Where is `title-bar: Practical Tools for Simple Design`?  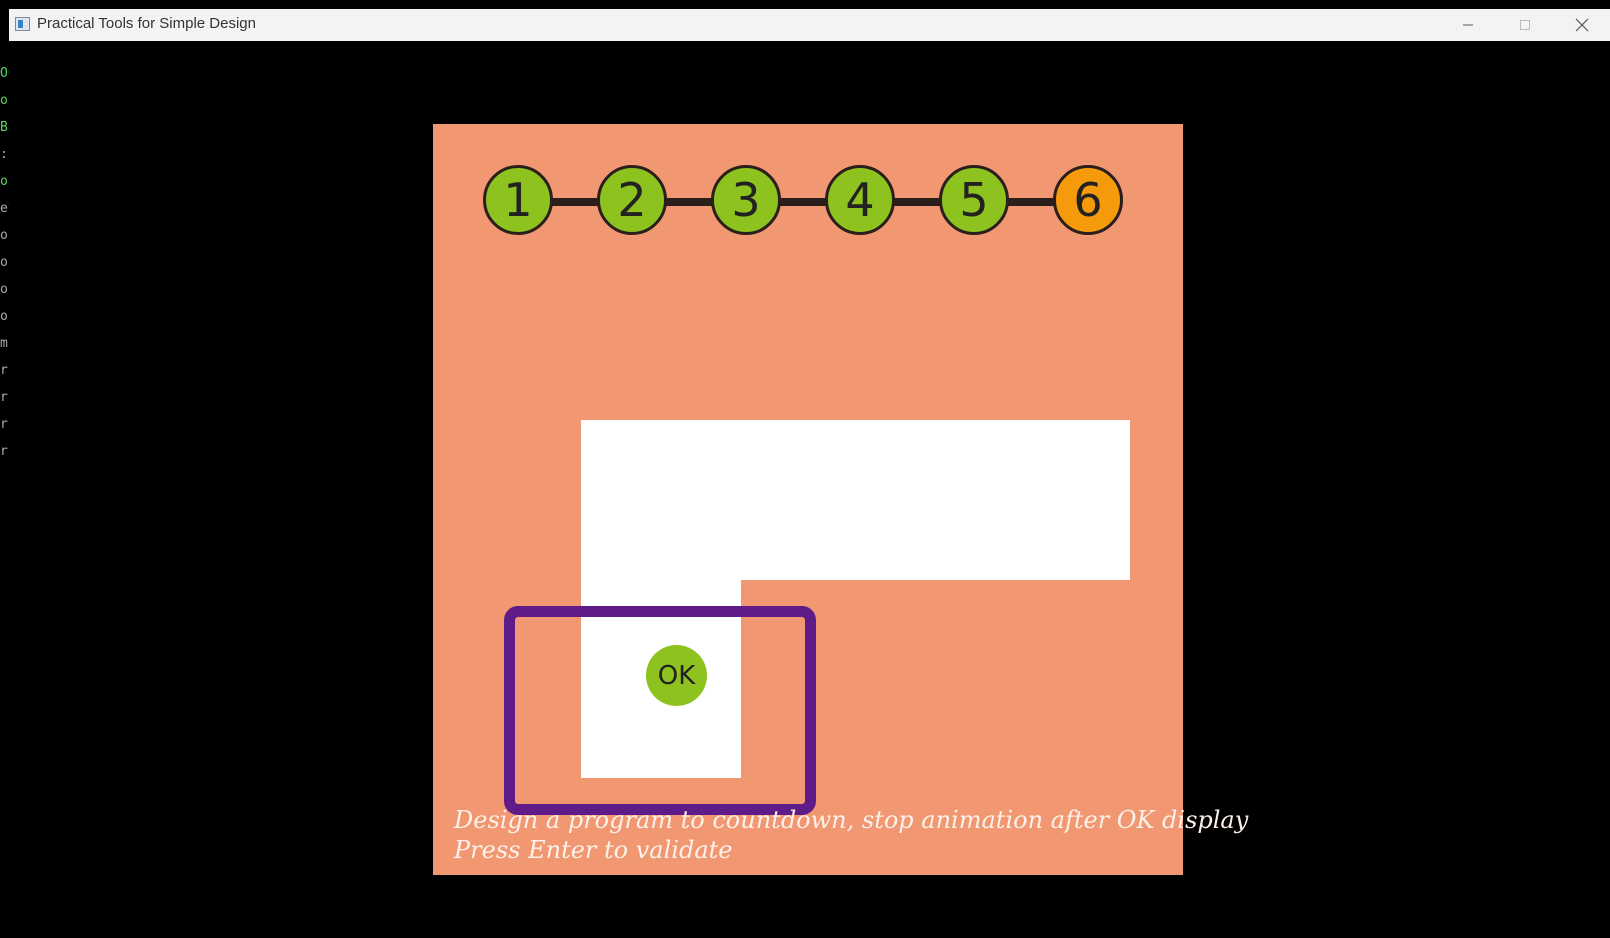 title-bar: Practical Tools for Simple Design is located at coordinates (809, 25).